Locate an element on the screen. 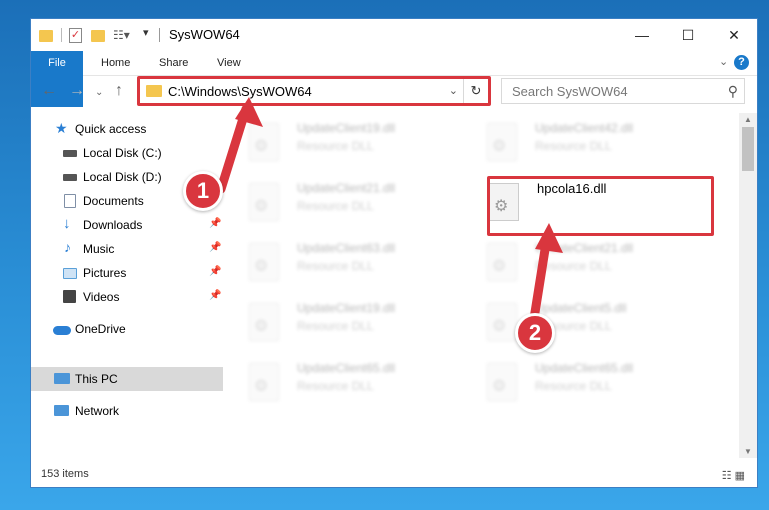 This screenshot has height=510, width=769. sidebar-item-music: ♪ Music 📌 is located at coordinates (127, 249).